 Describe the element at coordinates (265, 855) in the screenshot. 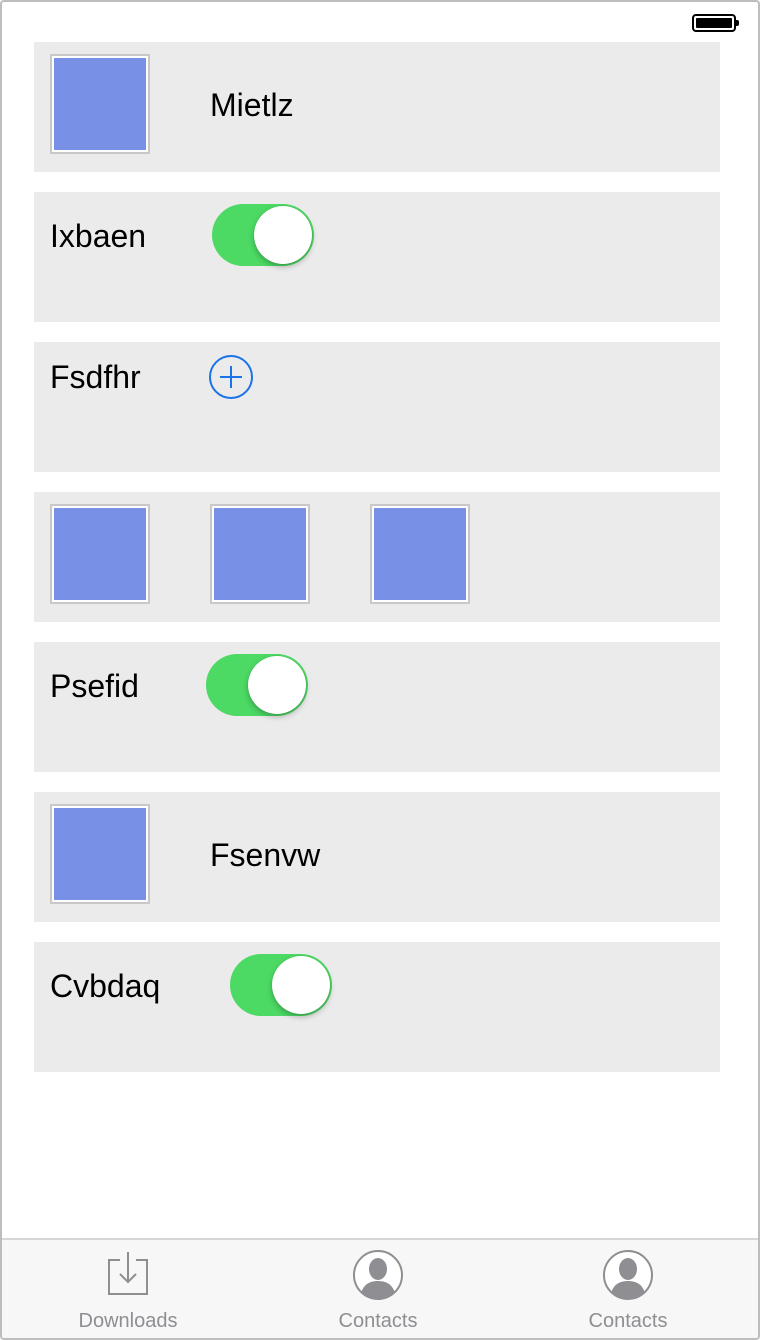

I see `row-label: Fsenvw` at that location.